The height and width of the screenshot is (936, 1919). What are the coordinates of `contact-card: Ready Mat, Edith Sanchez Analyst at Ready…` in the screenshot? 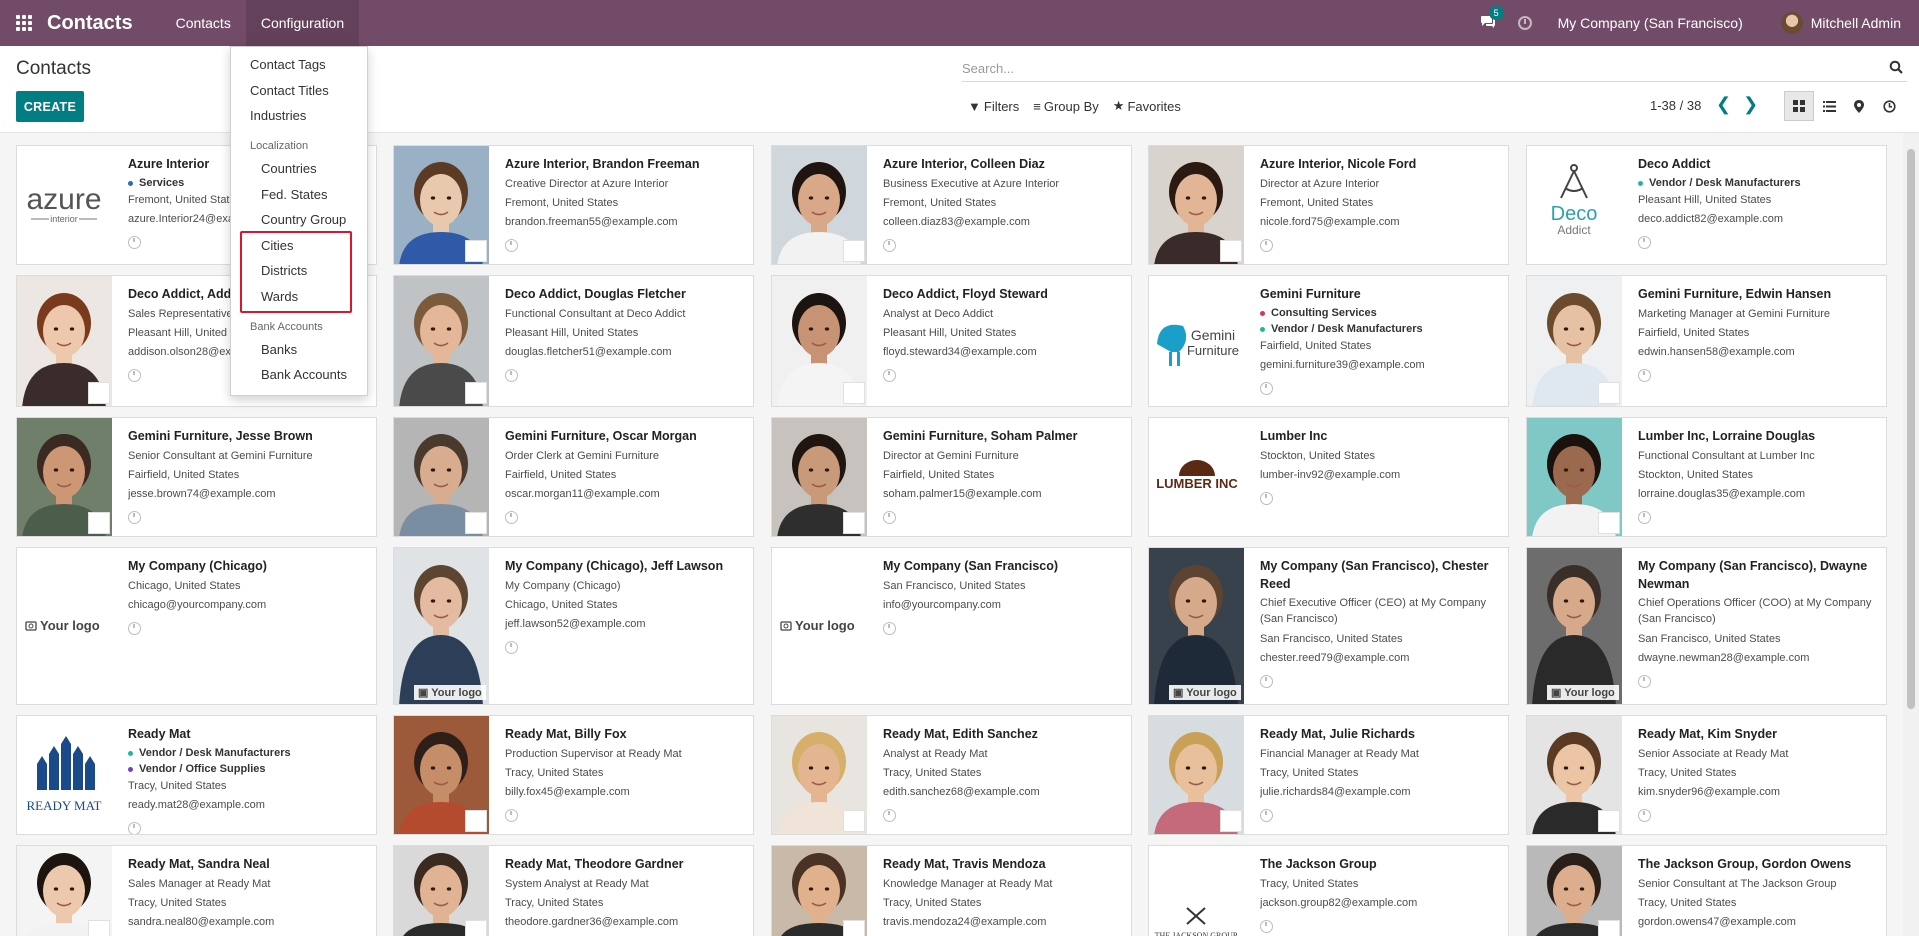 It's located at (951, 775).